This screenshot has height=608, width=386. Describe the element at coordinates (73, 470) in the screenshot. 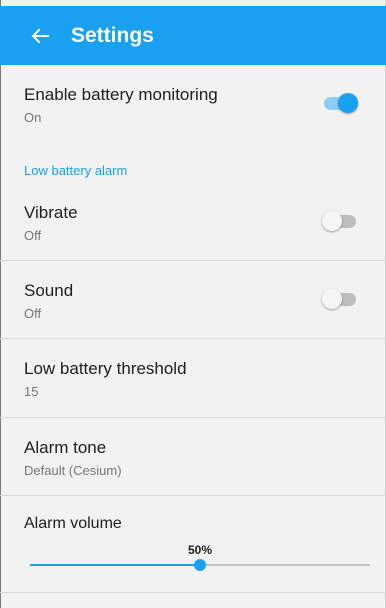

I see `setting-summary: Default (Cesium)` at that location.